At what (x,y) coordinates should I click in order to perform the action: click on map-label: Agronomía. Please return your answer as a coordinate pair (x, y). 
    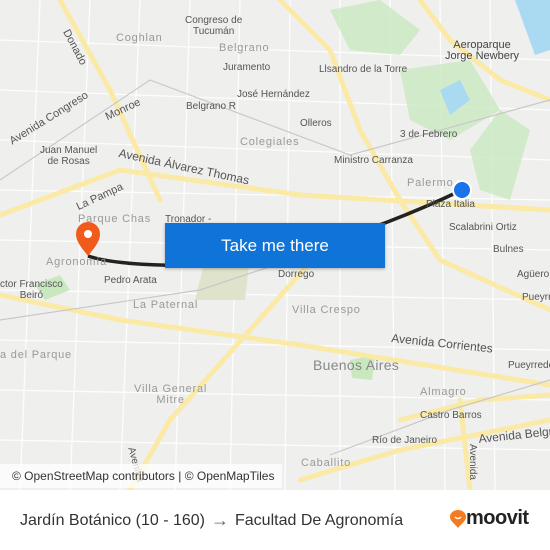
    Looking at the image, I should click on (77, 262).